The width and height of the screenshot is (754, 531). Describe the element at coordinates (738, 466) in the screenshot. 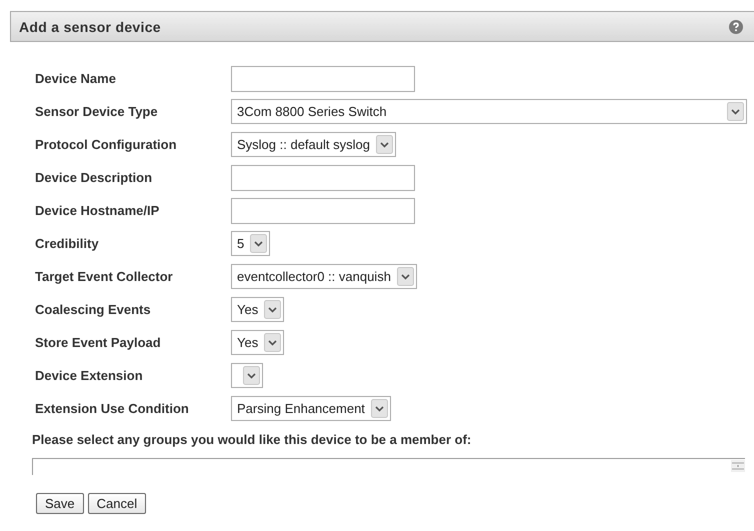

I see `scroll-handle-icon` at that location.